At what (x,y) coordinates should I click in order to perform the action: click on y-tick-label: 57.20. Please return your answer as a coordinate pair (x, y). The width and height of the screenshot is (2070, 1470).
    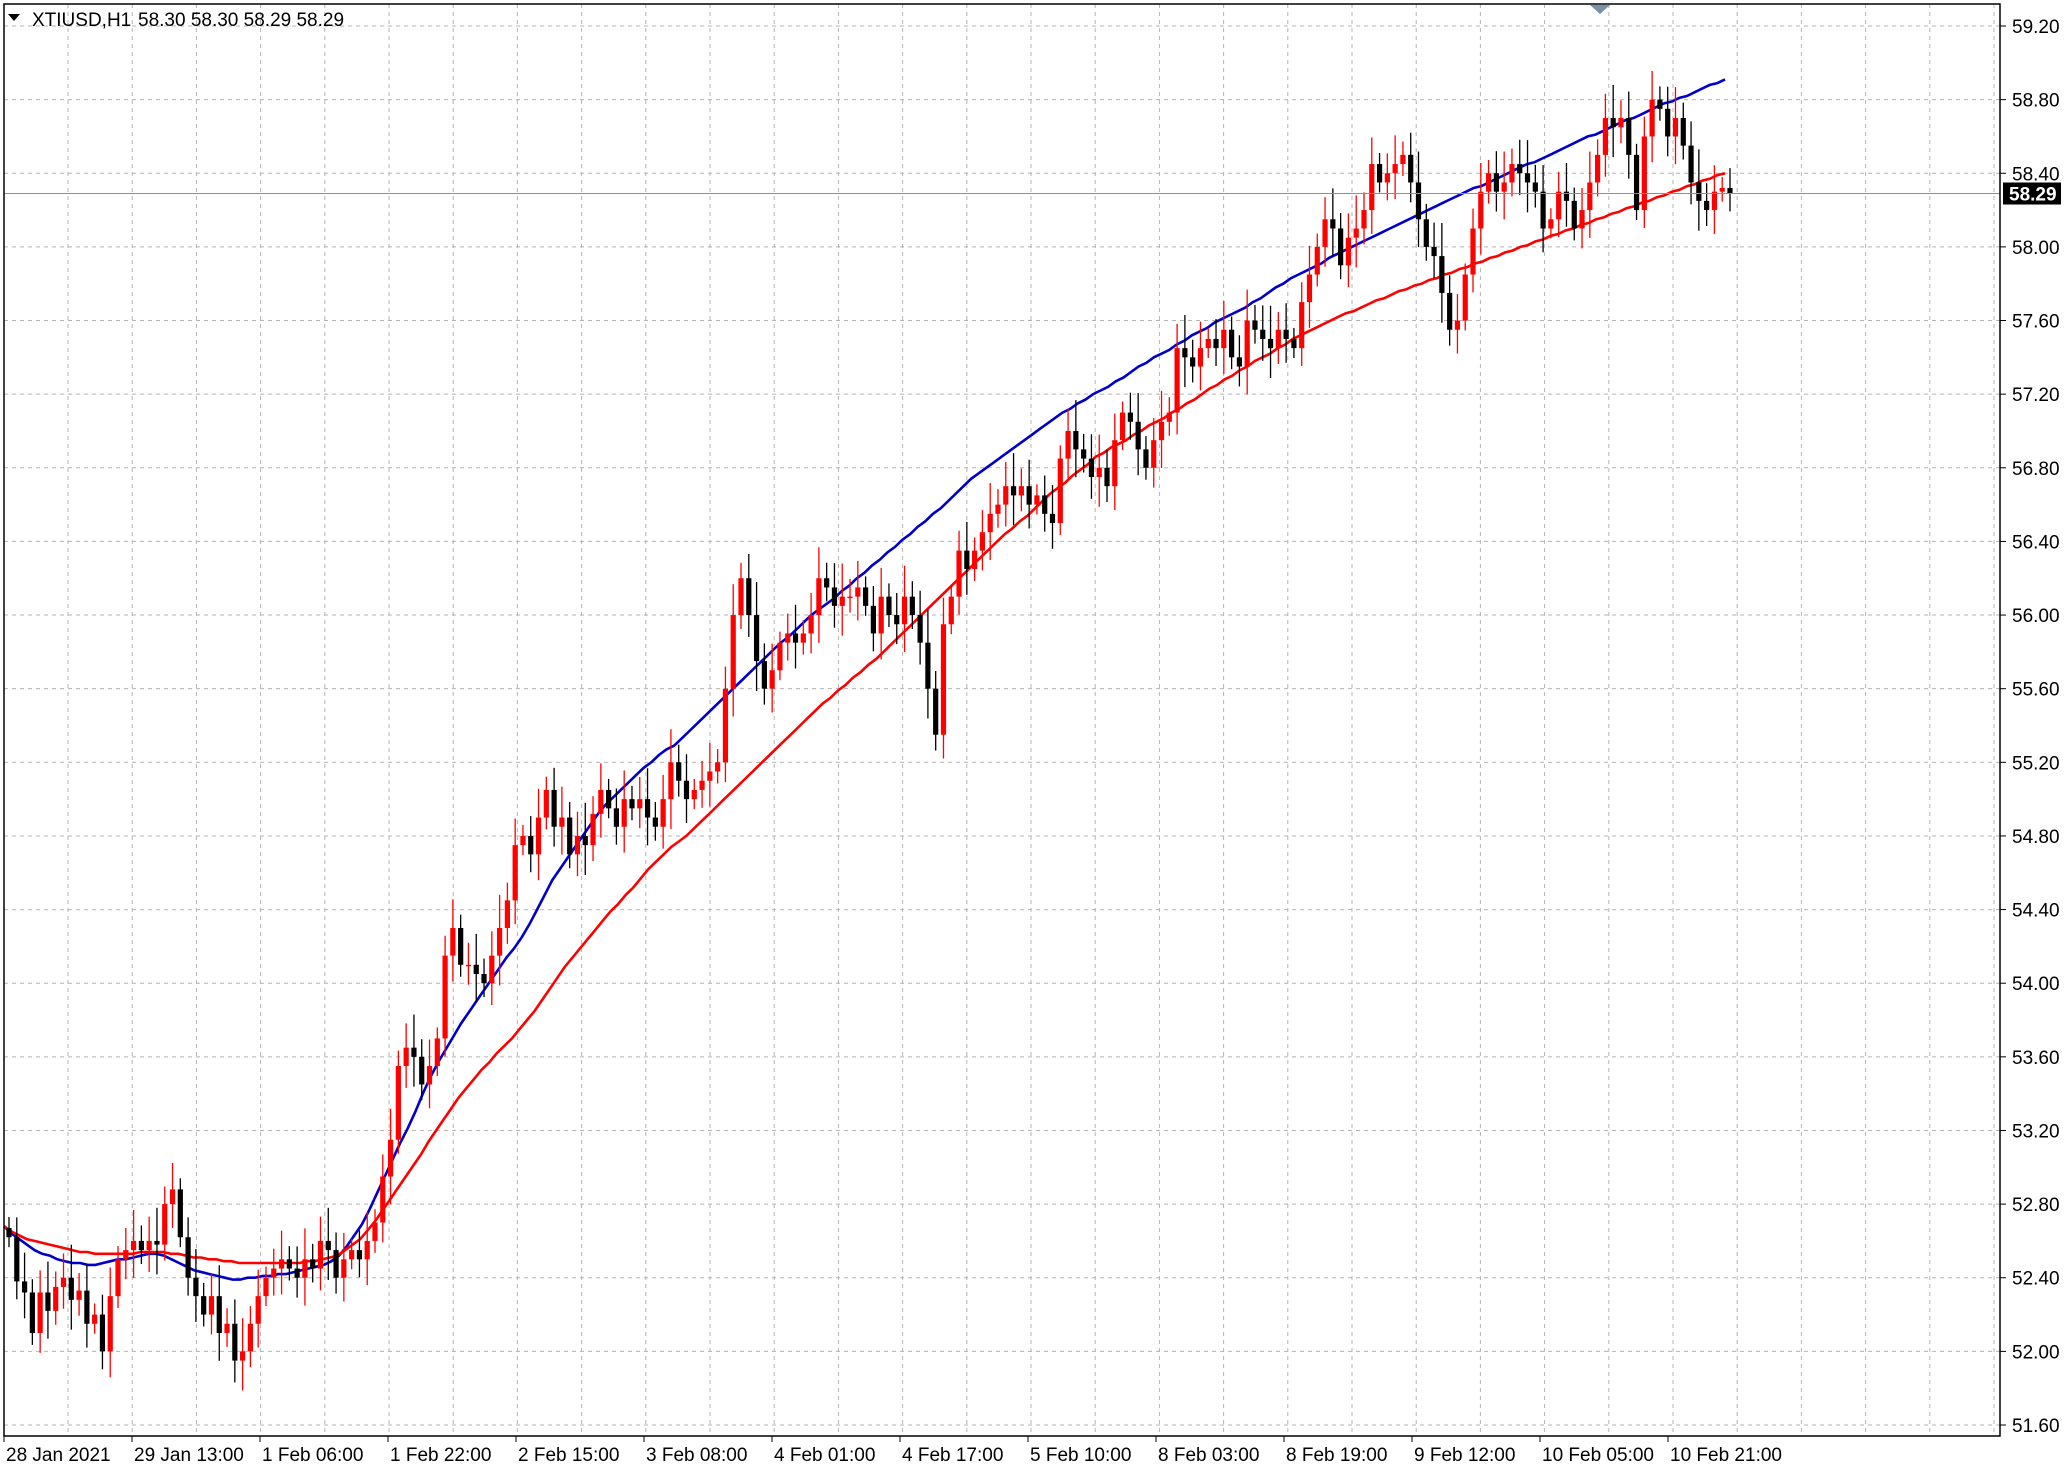
    Looking at the image, I should click on (2036, 395).